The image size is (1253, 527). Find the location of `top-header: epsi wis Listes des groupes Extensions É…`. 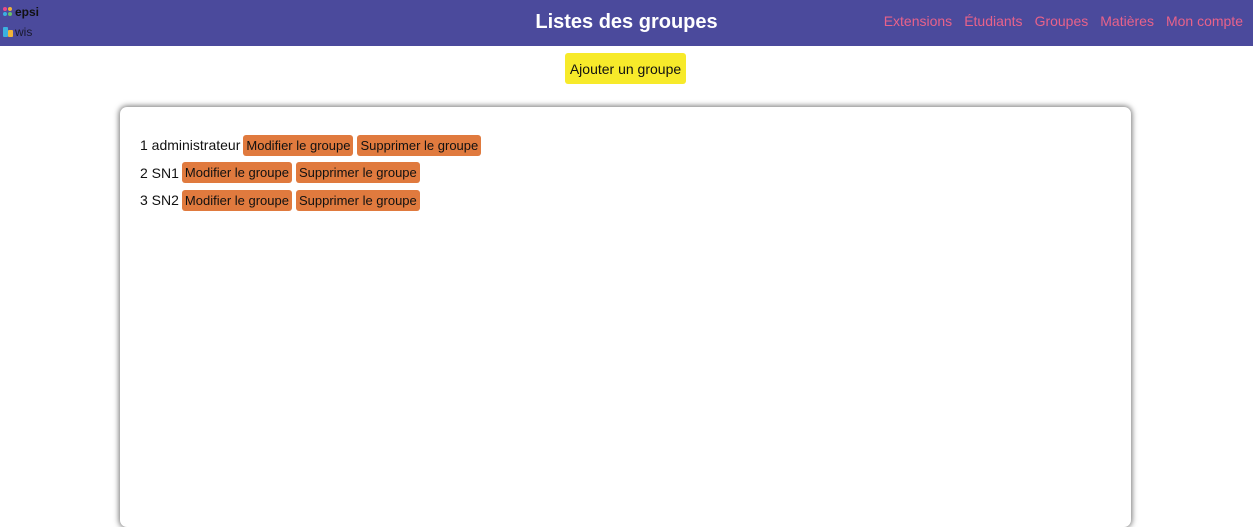

top-header: epsi wis Listes des groupes Extensions É… is located at coordinates (626, 23).